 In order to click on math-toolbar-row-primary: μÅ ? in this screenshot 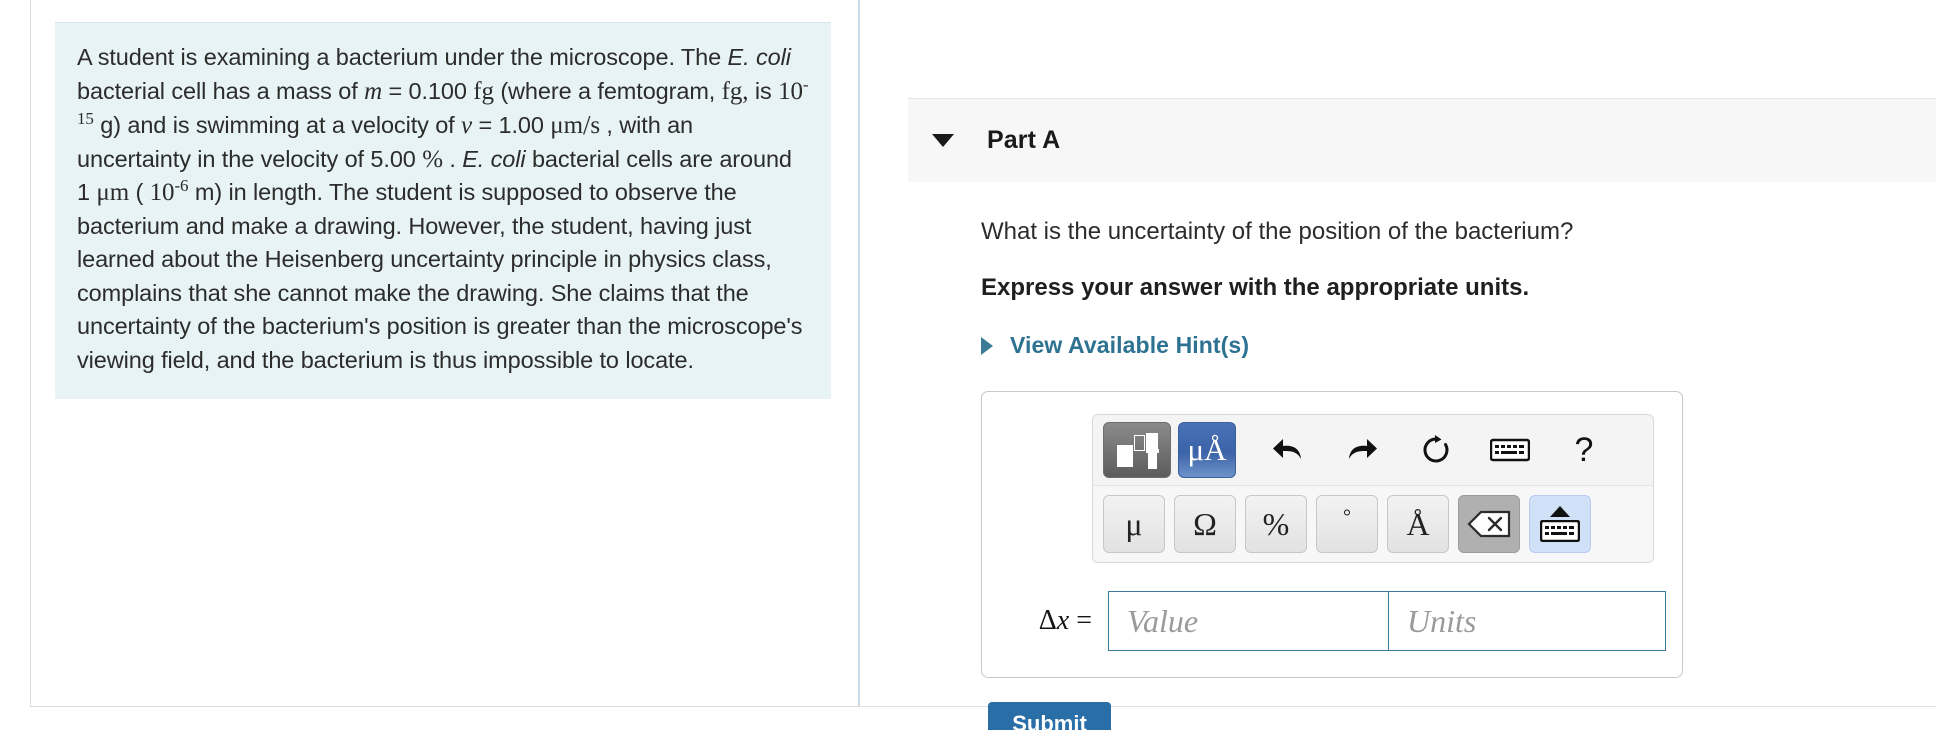, I will do `click(1373, 450)`.